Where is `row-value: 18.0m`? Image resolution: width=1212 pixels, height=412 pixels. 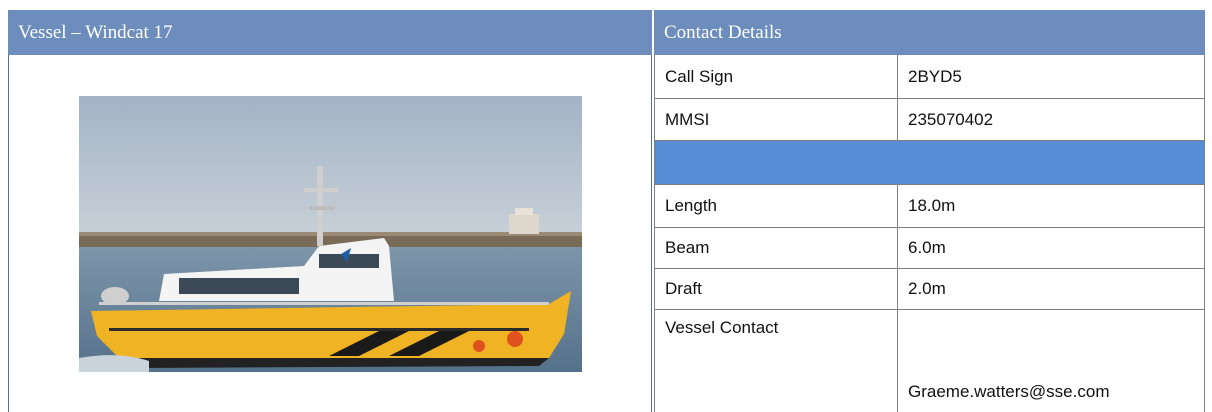
row-value: 18.0m is located at coordinates (1051, 206).